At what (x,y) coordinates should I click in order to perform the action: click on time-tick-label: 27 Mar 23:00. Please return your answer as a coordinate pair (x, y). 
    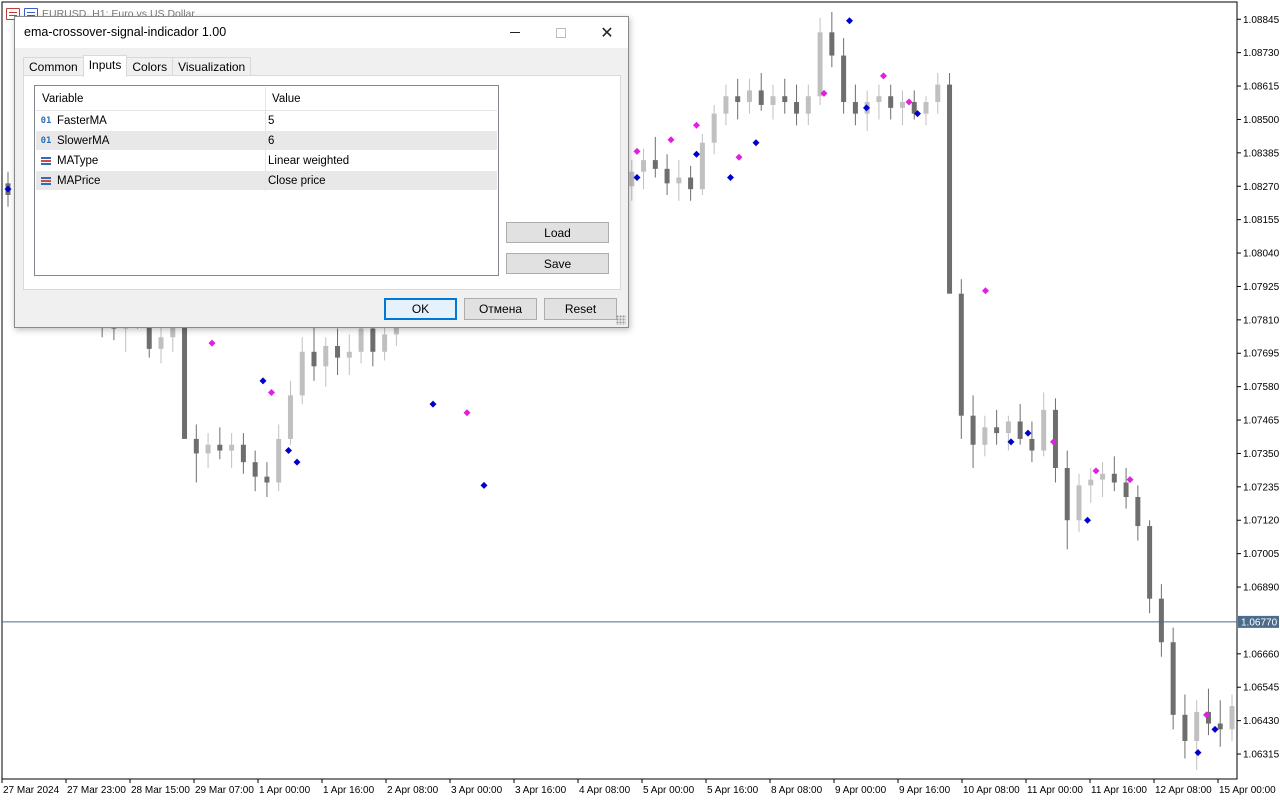
    Looking at the image, I should click on (96, 790).